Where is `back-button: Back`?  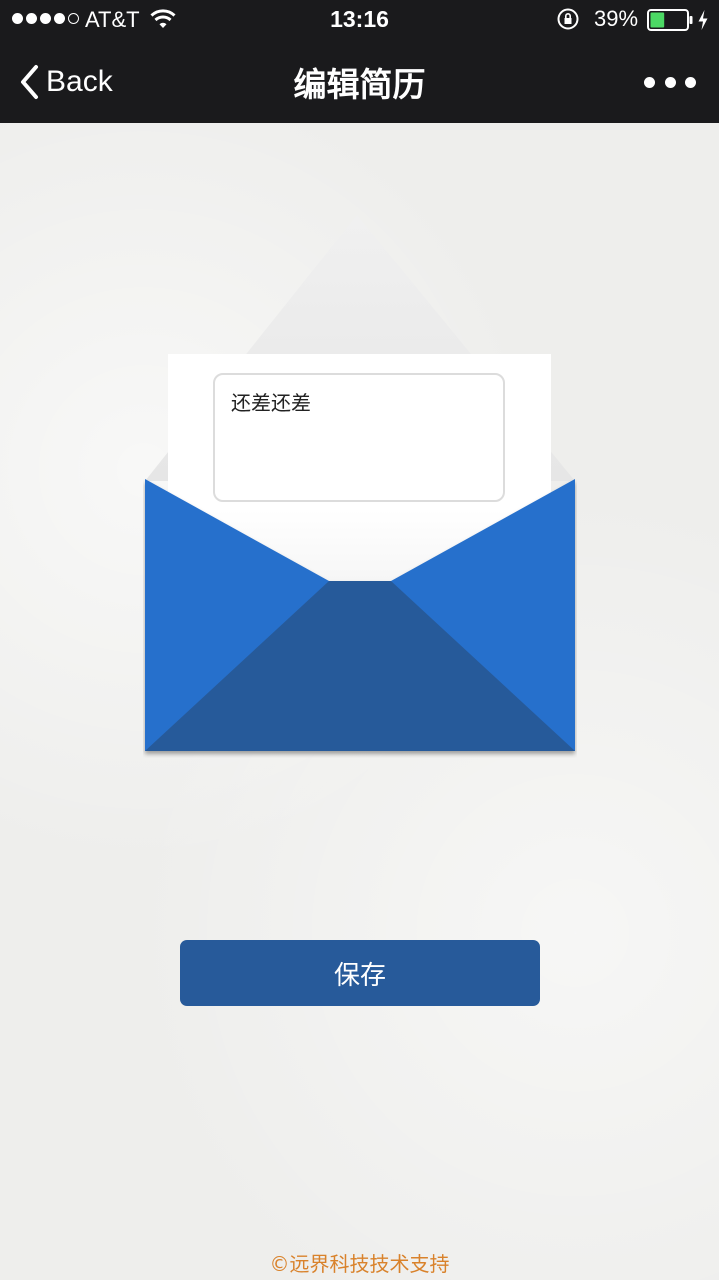 back-button: Back is located at coordinates (65, 82).